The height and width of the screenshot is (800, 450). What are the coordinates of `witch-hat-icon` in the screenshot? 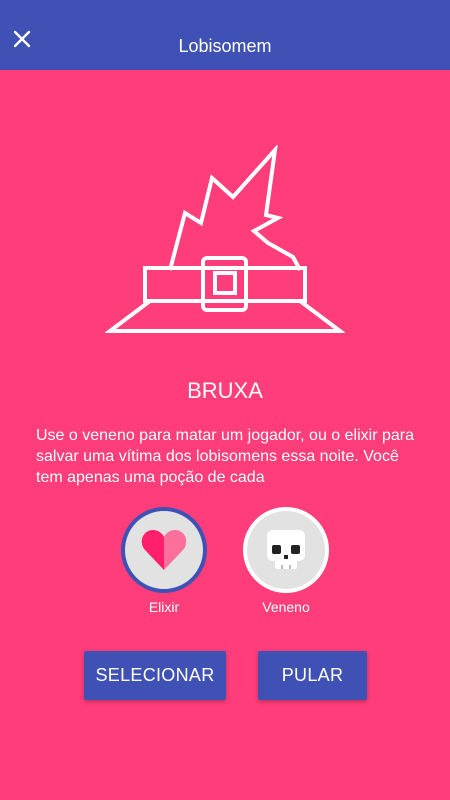 It's located at (225, 239).